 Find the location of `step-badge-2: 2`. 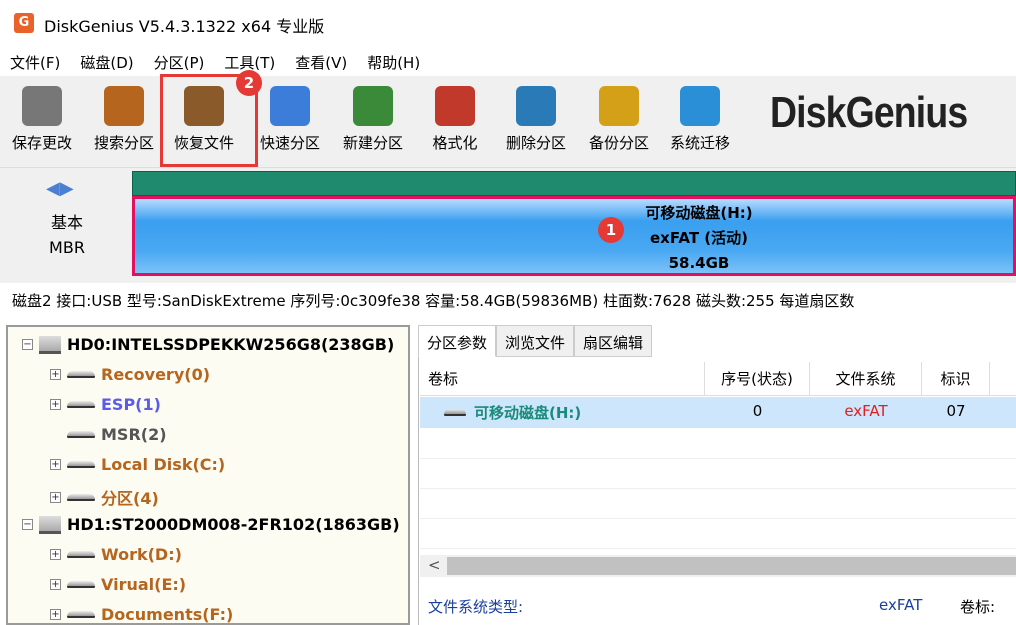

step-badge-2: 2 is located at coordinates (249, 83).